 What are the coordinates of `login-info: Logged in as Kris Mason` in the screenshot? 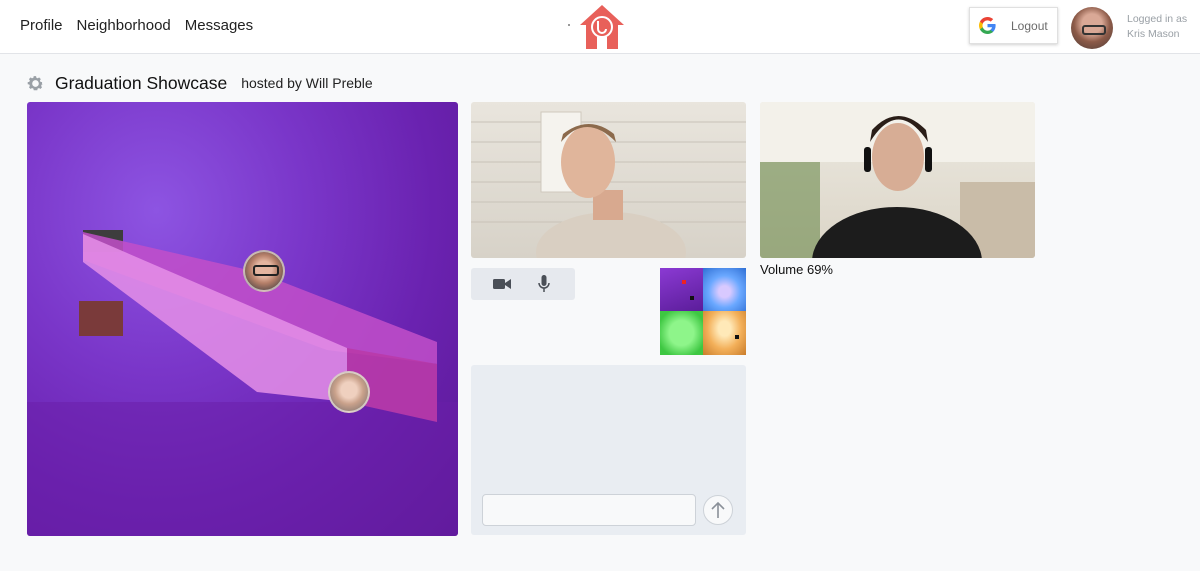 It's located at (1157, 27).